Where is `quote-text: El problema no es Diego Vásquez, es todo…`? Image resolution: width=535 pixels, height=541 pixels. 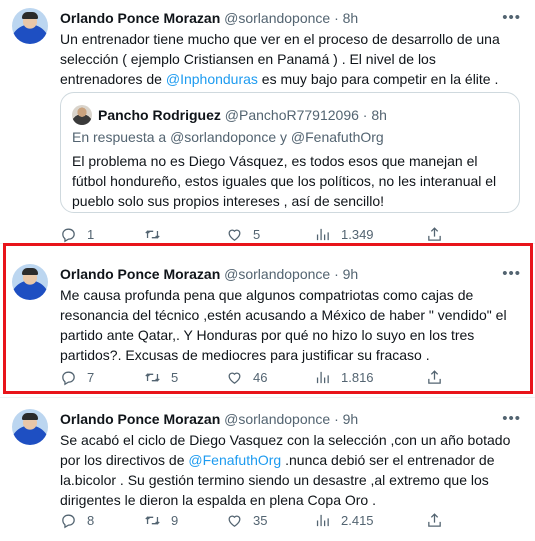
quote-text: El problema no es Diego Vásquez, es todo… is located at coordinates (284, 181).